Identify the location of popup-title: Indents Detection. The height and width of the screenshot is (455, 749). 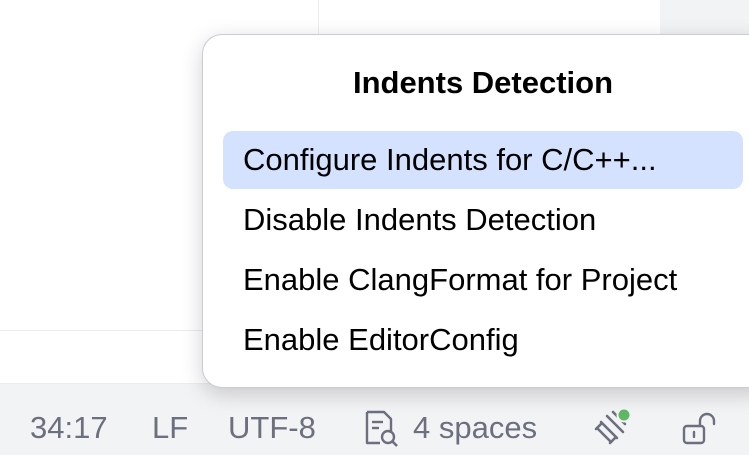
(483, 82).